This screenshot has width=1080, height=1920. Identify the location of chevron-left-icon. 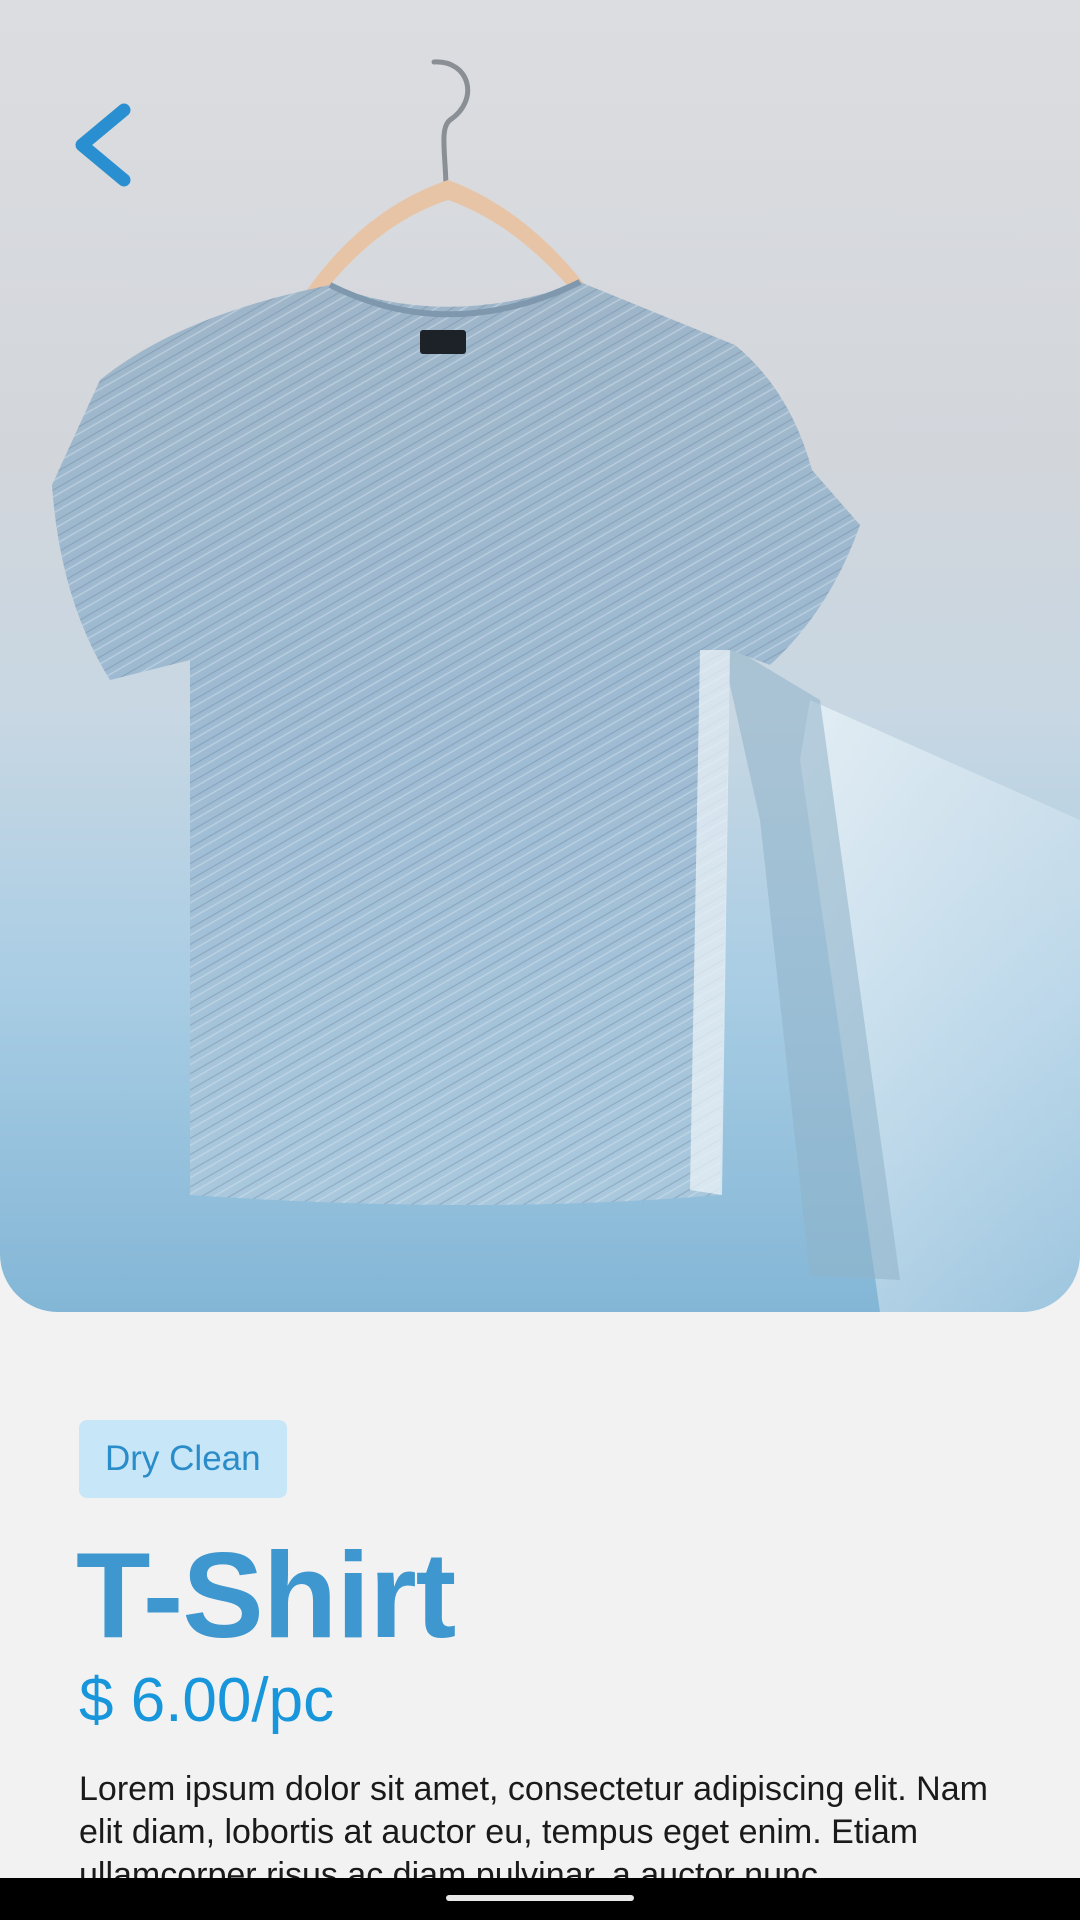
(103, 145).